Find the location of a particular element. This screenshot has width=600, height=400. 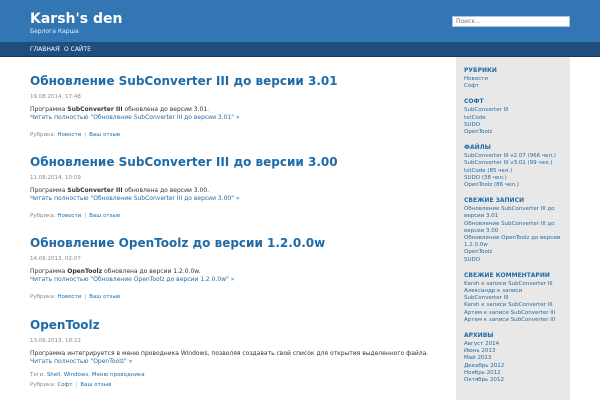

nav-item-home: ГЛАВНАЯ is located at coordinates (44, 49).